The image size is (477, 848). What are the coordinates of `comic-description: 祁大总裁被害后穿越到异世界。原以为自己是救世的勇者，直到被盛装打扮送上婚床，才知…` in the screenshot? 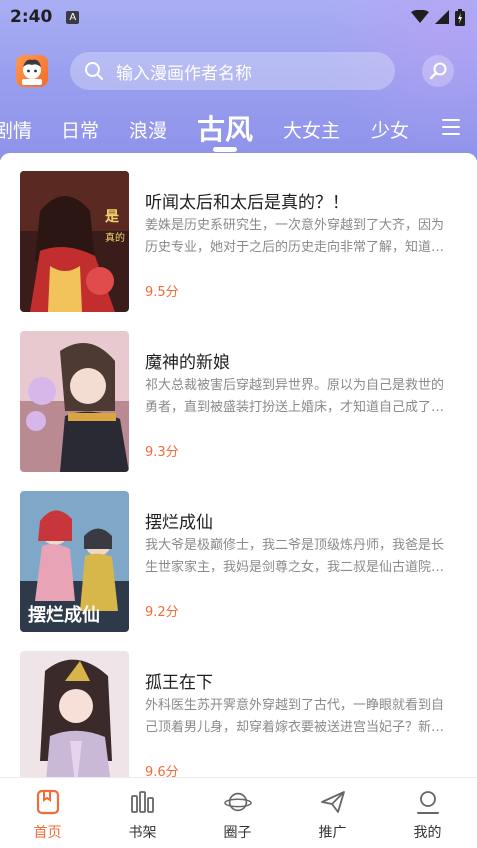 It's located at (295, 396).